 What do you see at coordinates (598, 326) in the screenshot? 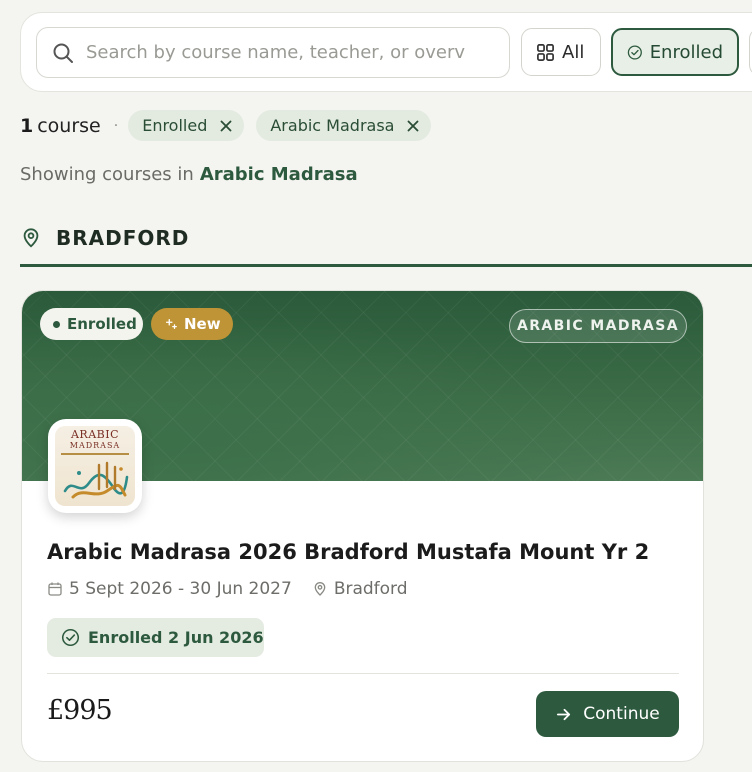
I see `category-badge: ARABIC MADRASA` at bounding box center [598, 326].